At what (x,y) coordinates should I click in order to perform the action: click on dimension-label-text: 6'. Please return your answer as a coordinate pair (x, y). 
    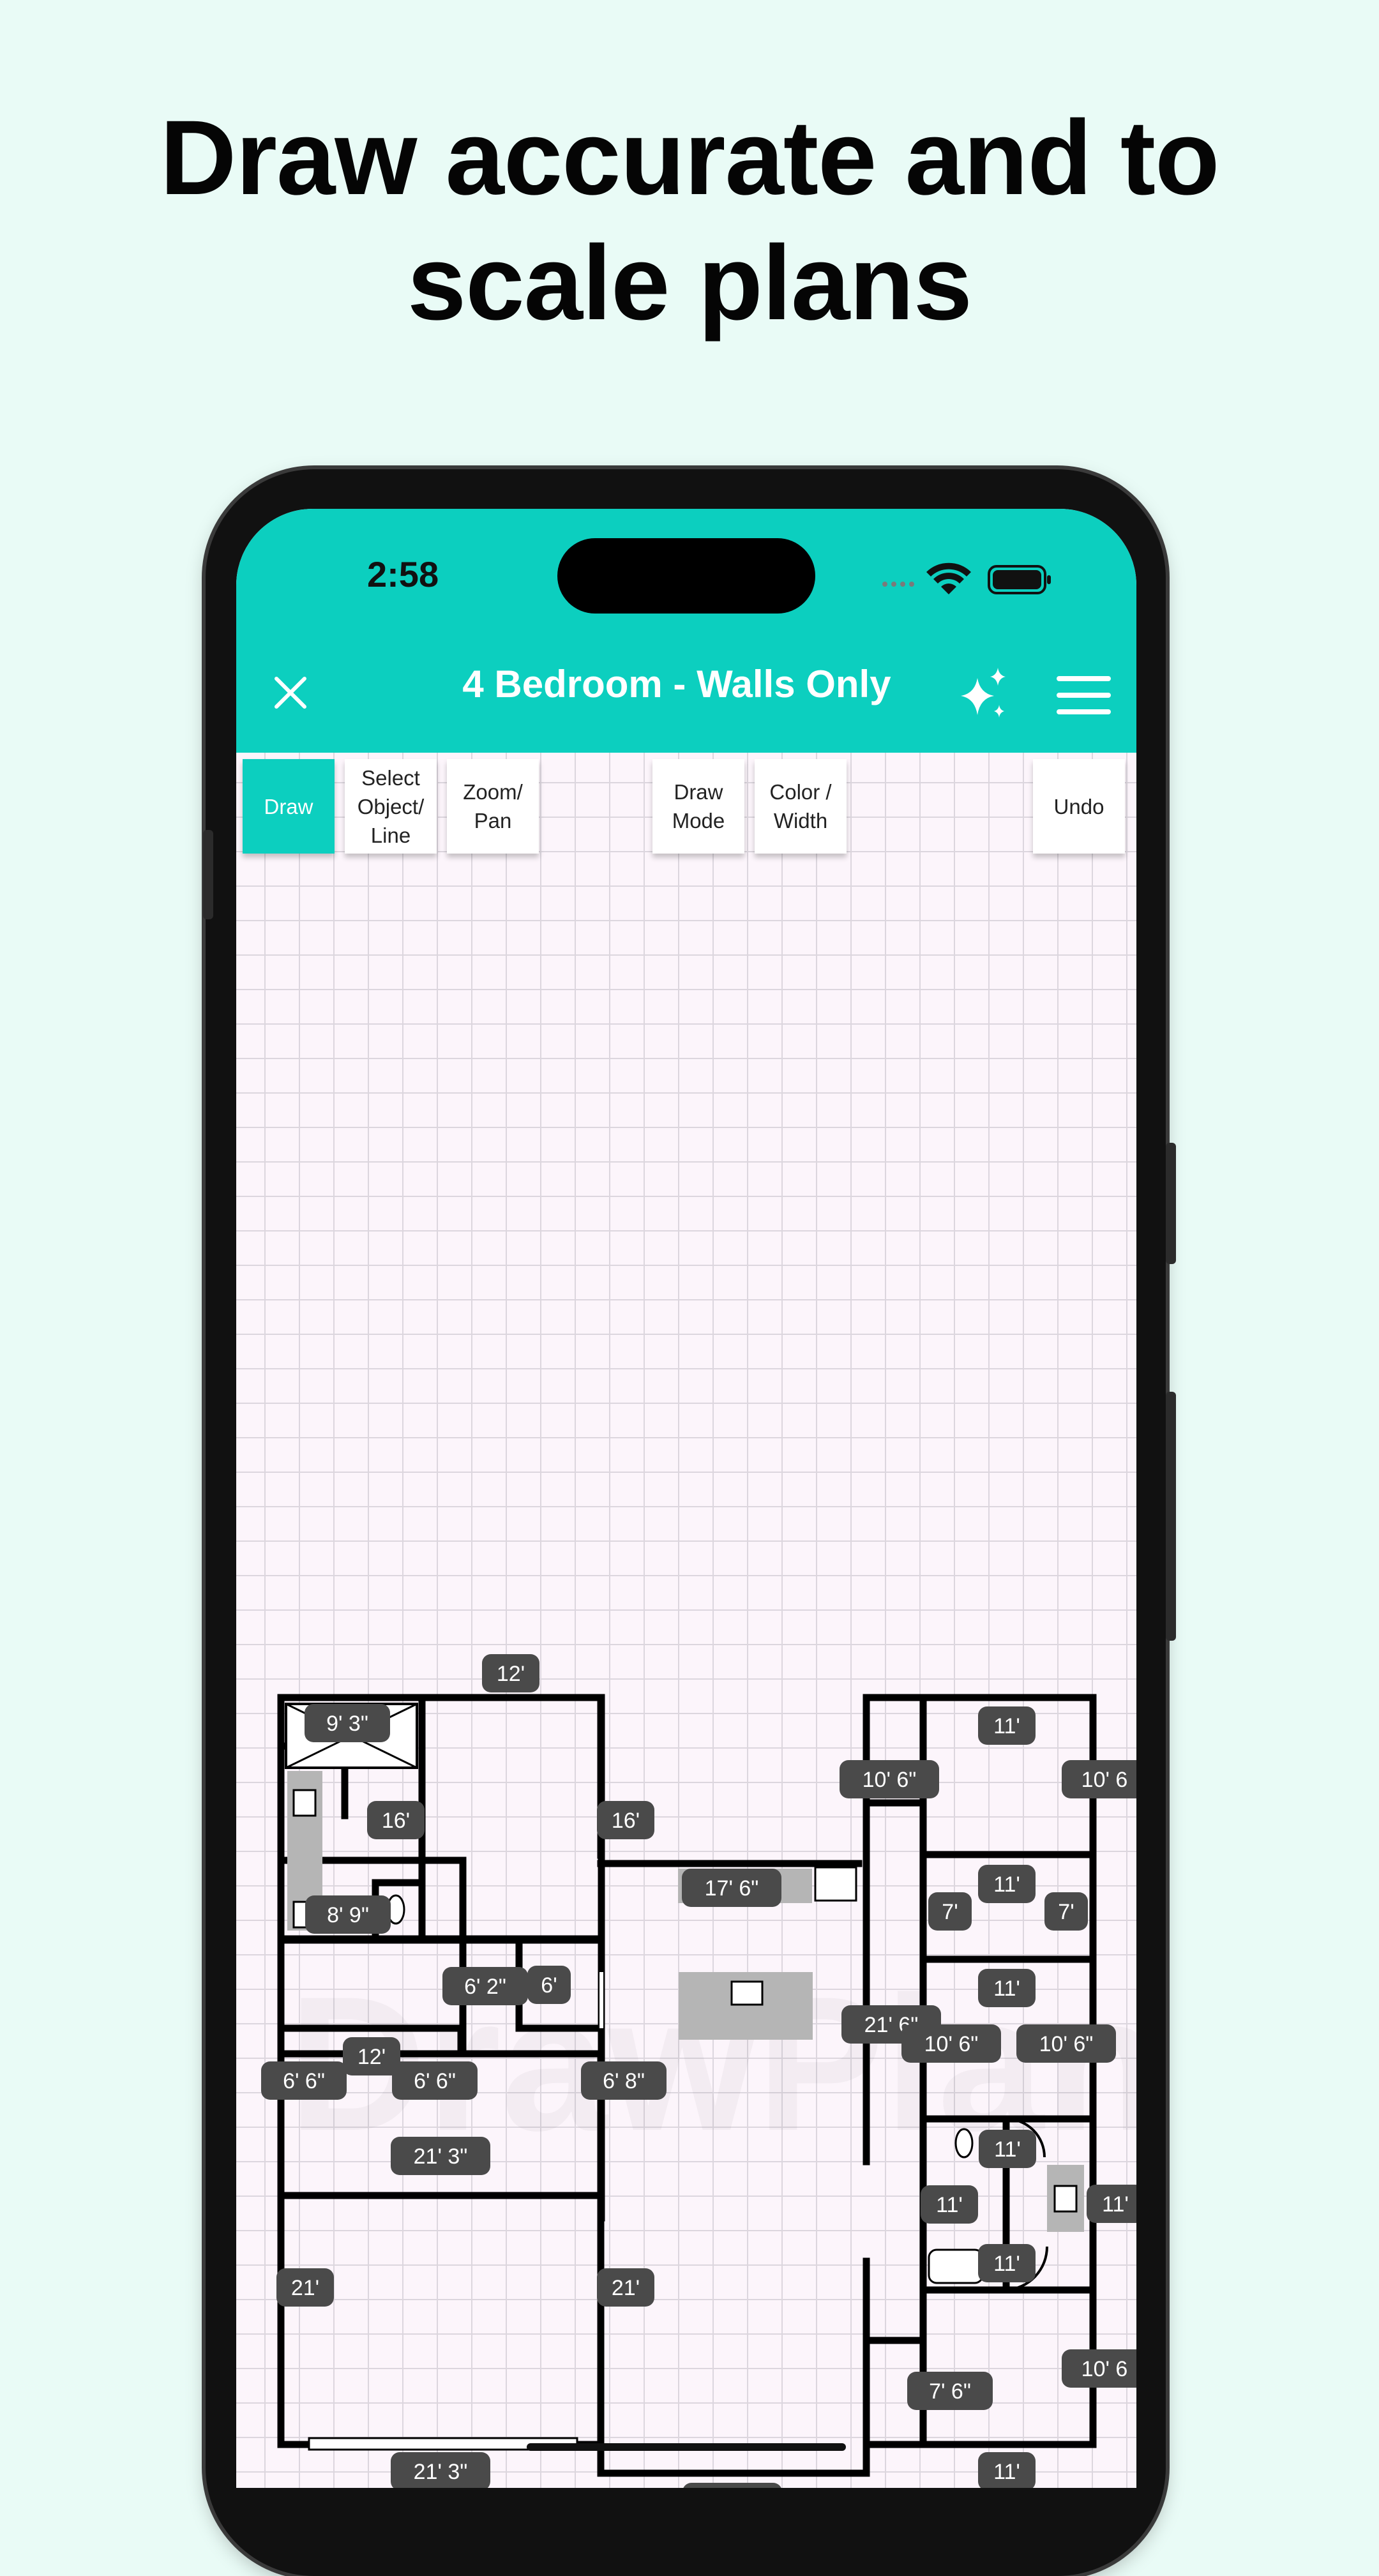
    Looking at the image, I should click on (549, 1985).